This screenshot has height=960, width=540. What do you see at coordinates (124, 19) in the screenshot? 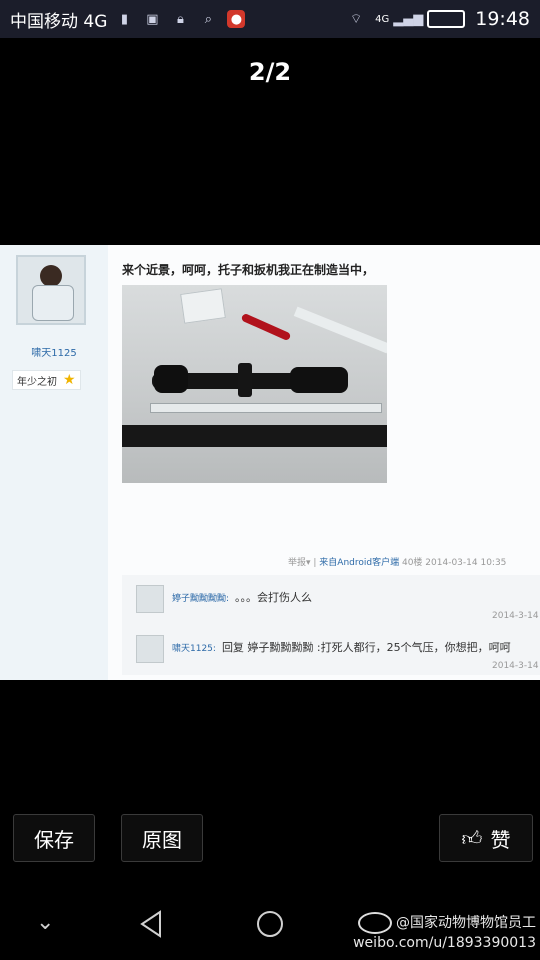
I see `battery-charge-icon: ▮` at bounding box center [124, 19].